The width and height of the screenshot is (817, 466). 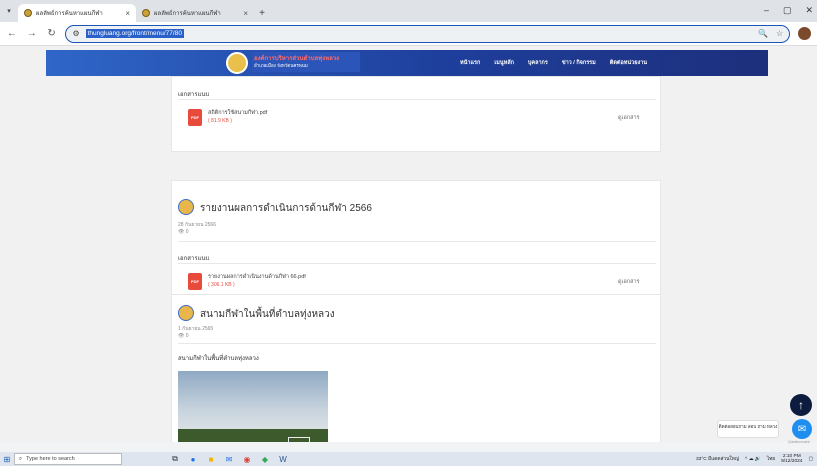 I want to click on clock-date: 9/12/2024, so click(x=792, y=461).